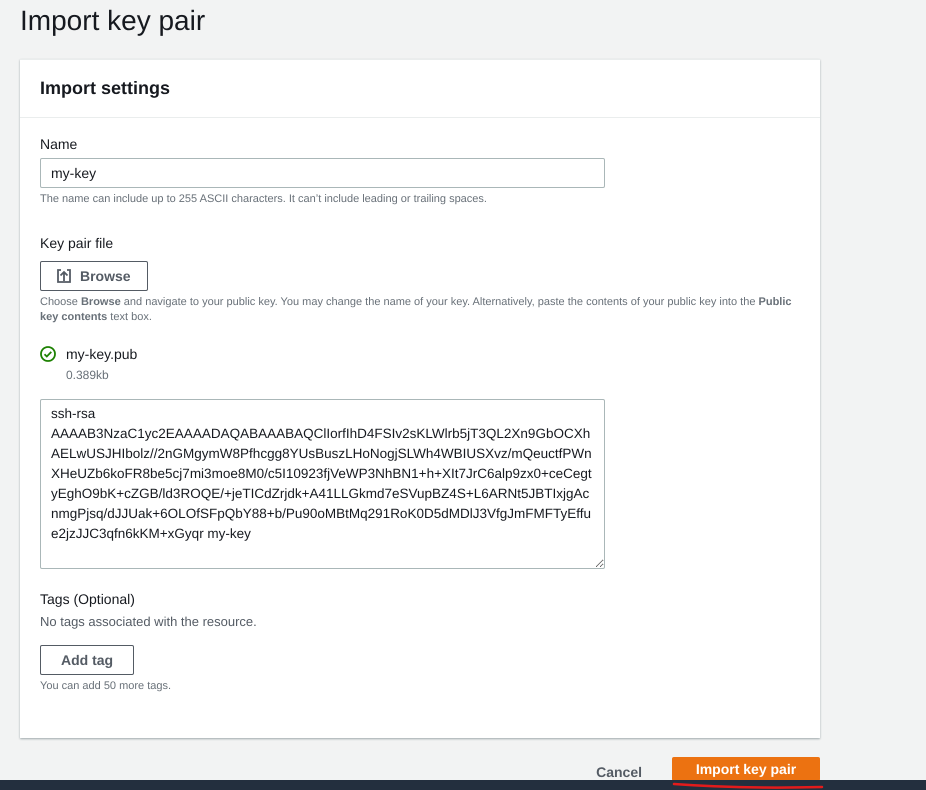  I want to click on file-name: my-key.pub, so click(102, 354).